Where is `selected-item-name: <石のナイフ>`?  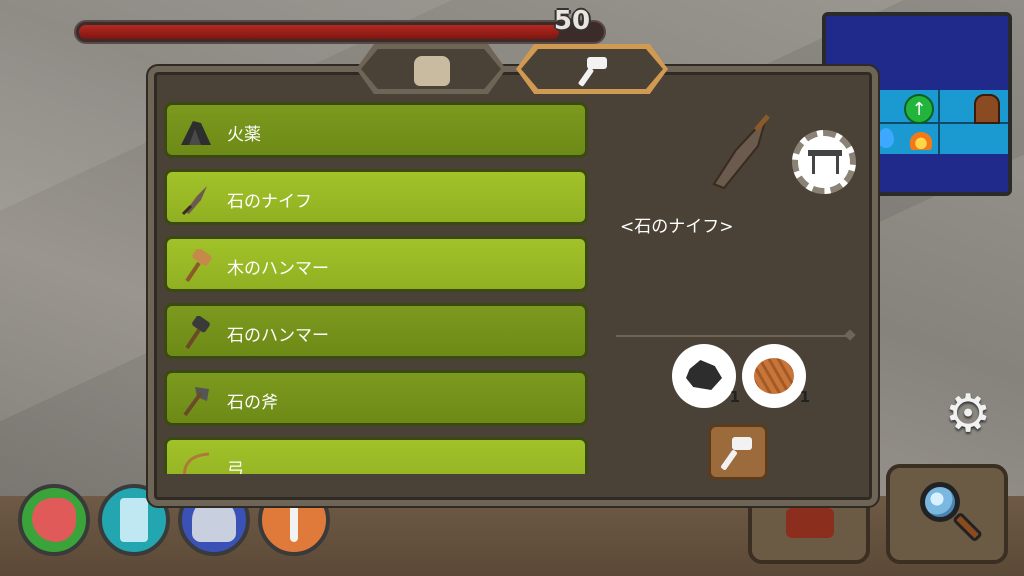
selected-item-name: <石のナイフ> is located at coordinates (677, 227).